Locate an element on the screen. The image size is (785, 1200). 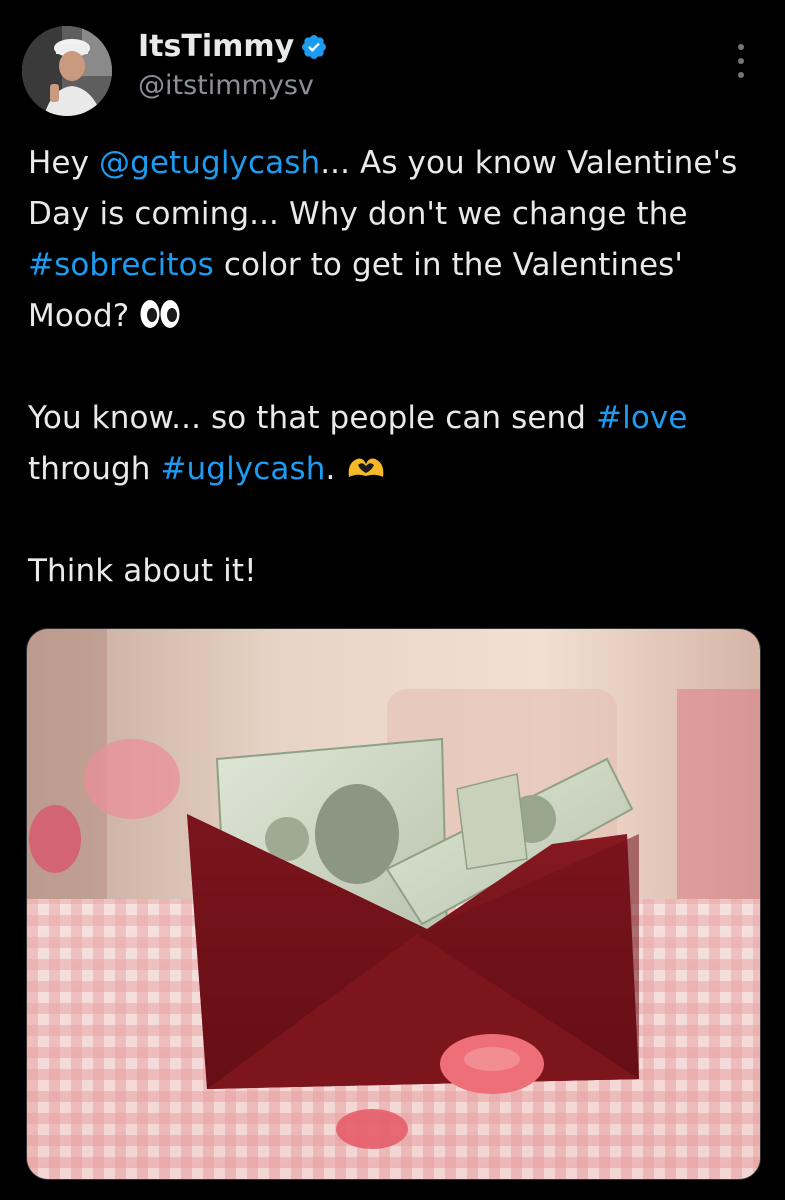
heart-hands-emoji-icon is located at coordinates (366, 467).